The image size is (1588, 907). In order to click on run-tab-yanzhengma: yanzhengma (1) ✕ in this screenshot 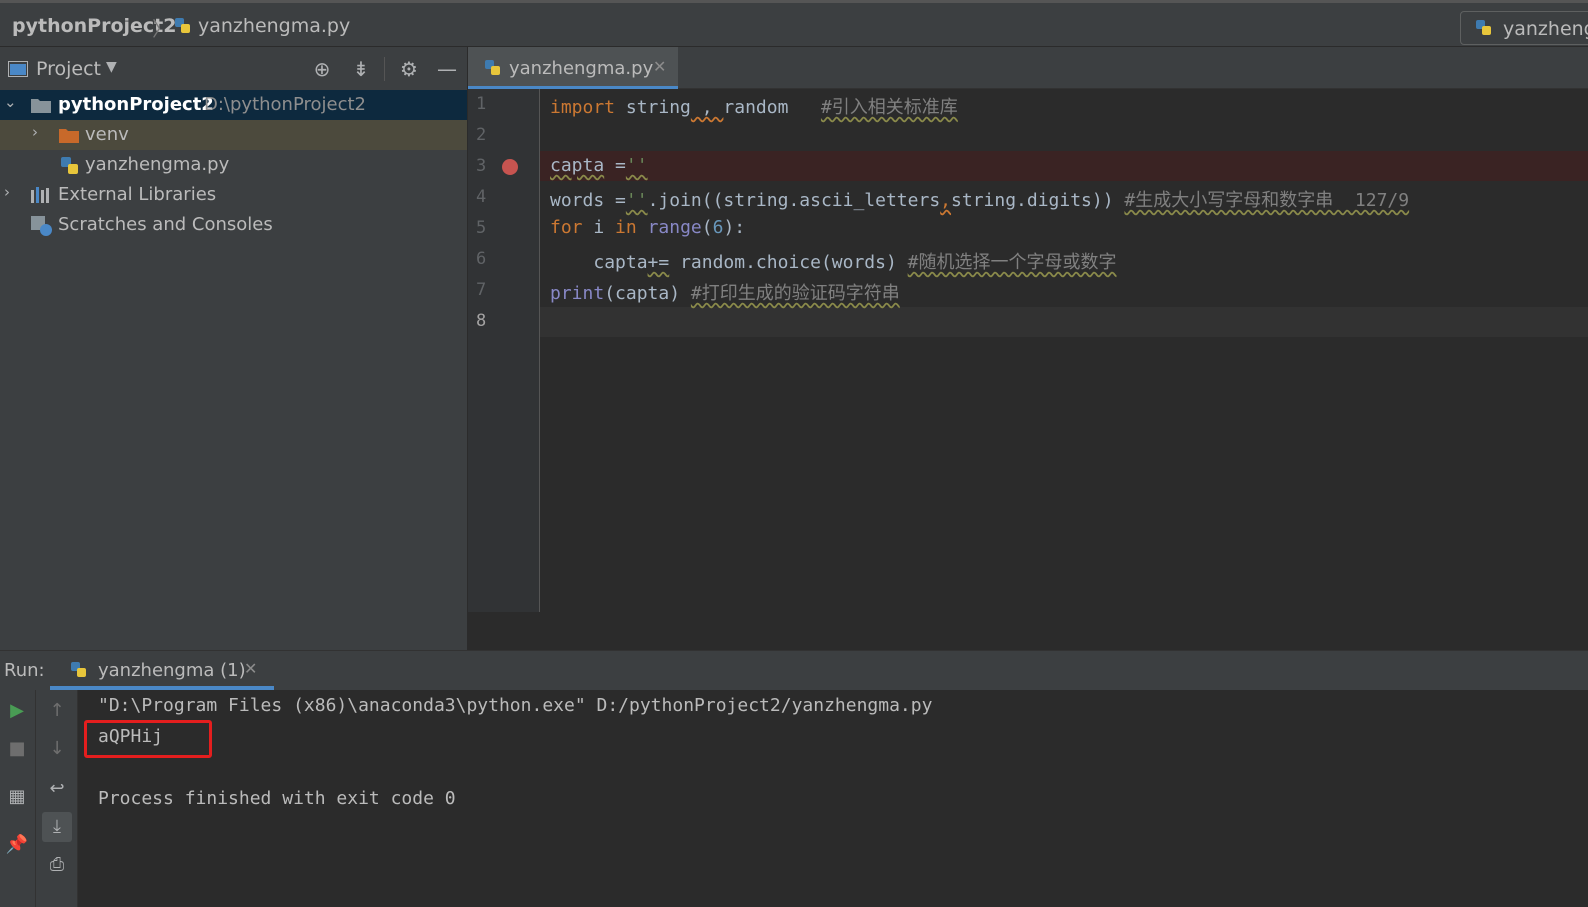, I will do `click(162, 670)`.